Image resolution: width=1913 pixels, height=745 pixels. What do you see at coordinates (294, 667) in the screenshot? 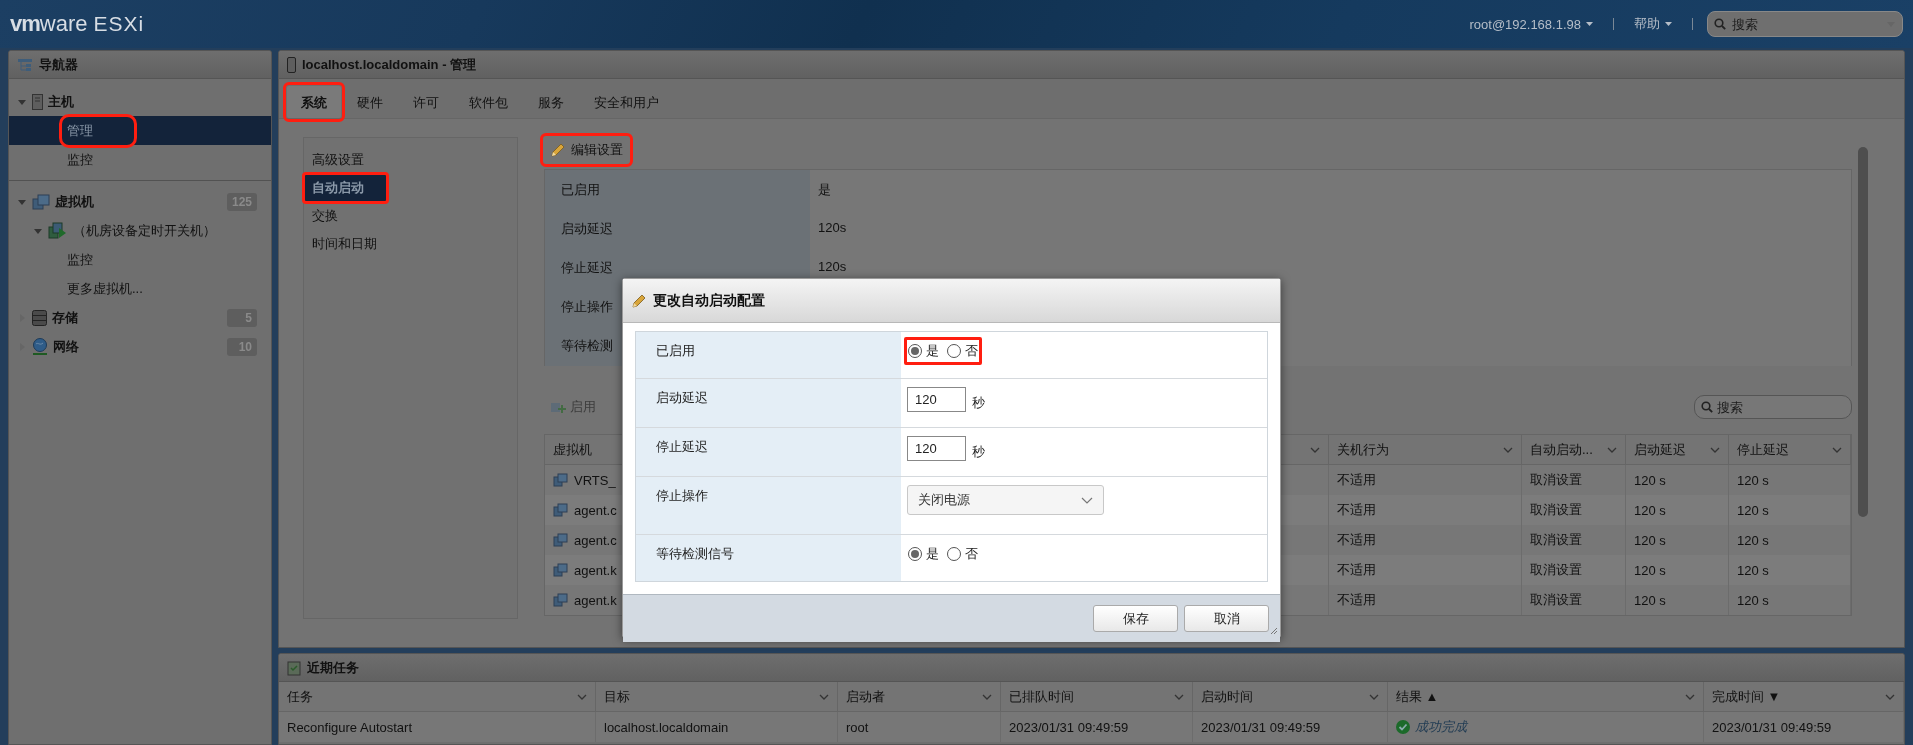
I see `clipboard-icon` at bounding box center [294, 667].